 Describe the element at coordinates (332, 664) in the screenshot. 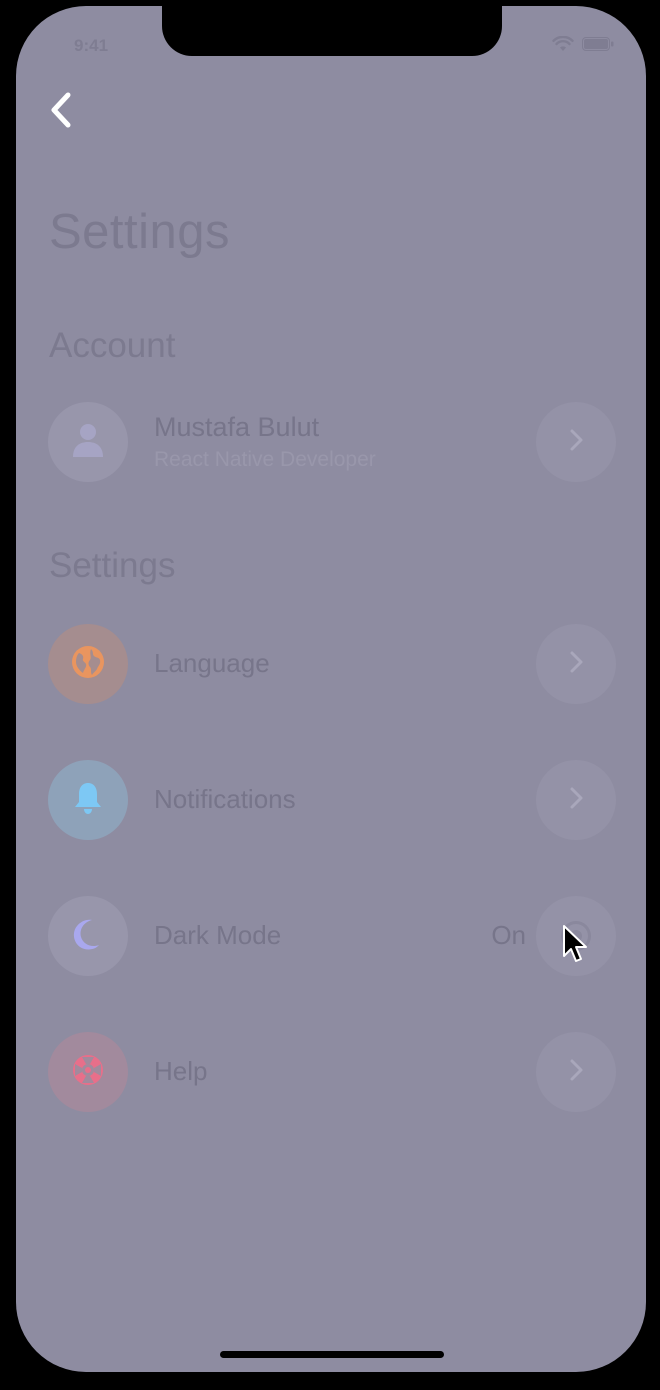

I see `settings-item-language: Language` at that location.